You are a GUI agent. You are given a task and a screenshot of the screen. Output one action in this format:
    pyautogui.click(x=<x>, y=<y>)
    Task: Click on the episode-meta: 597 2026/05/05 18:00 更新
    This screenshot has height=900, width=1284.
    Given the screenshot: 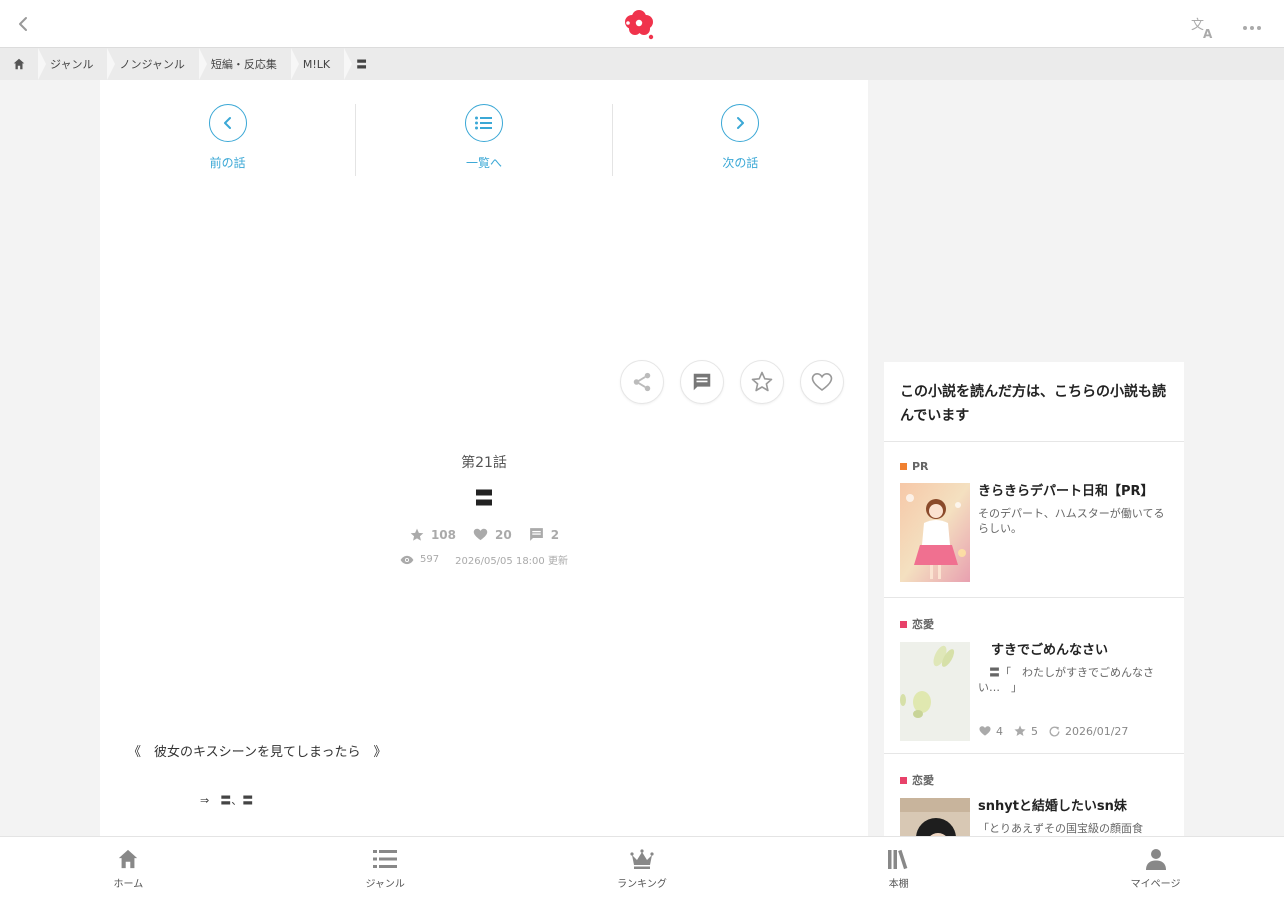 What is the action you would take?
    pyautogui.click(x=484, y=559)
    